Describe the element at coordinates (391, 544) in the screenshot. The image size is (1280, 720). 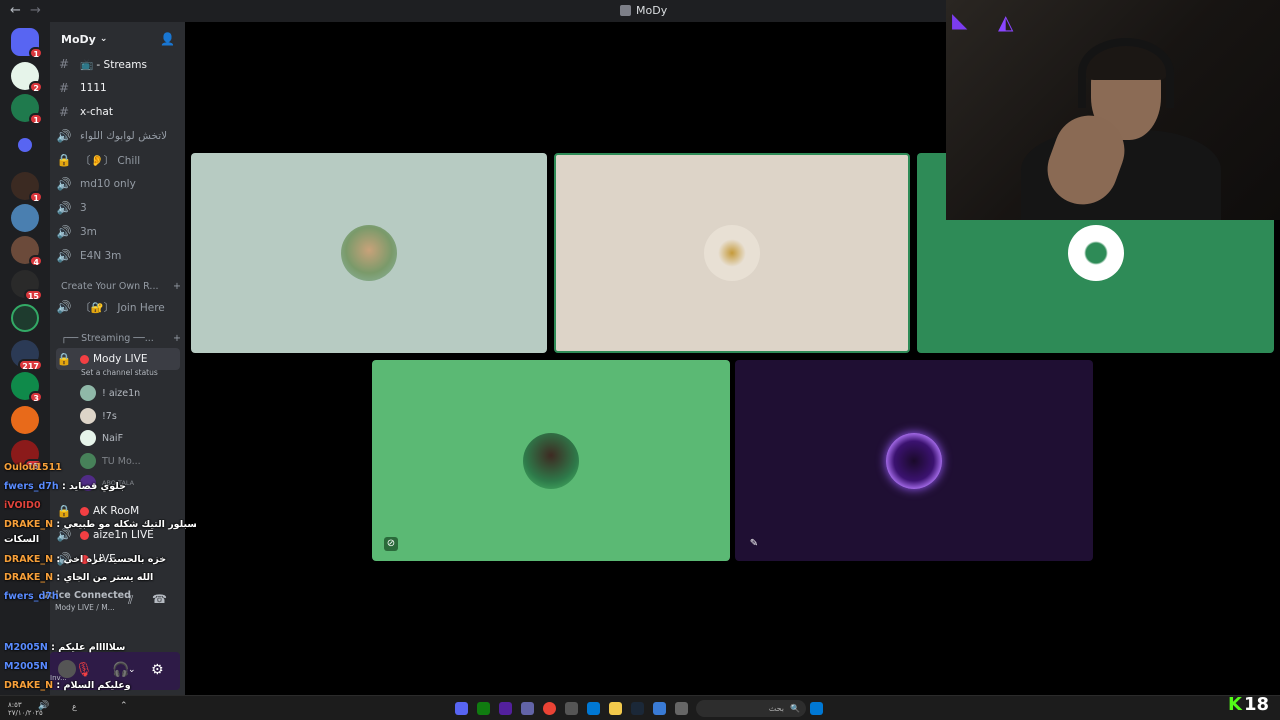
I see `screen-off-icon: ⊘` at that location.